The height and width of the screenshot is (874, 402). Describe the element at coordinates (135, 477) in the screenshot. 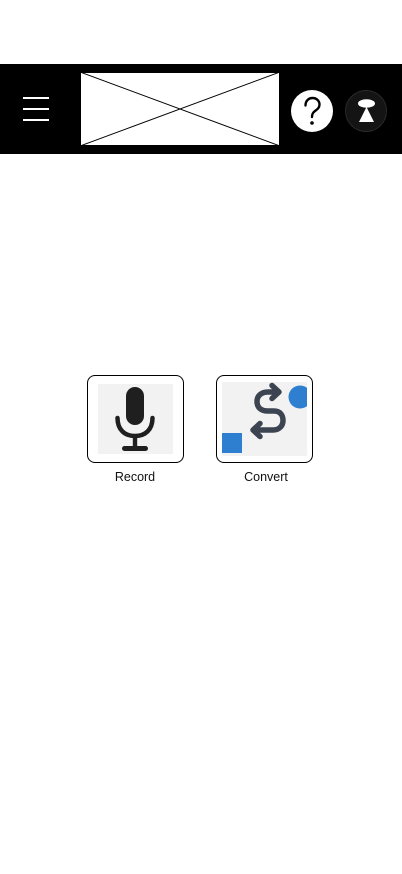

I see `record-label: Record` at that location.